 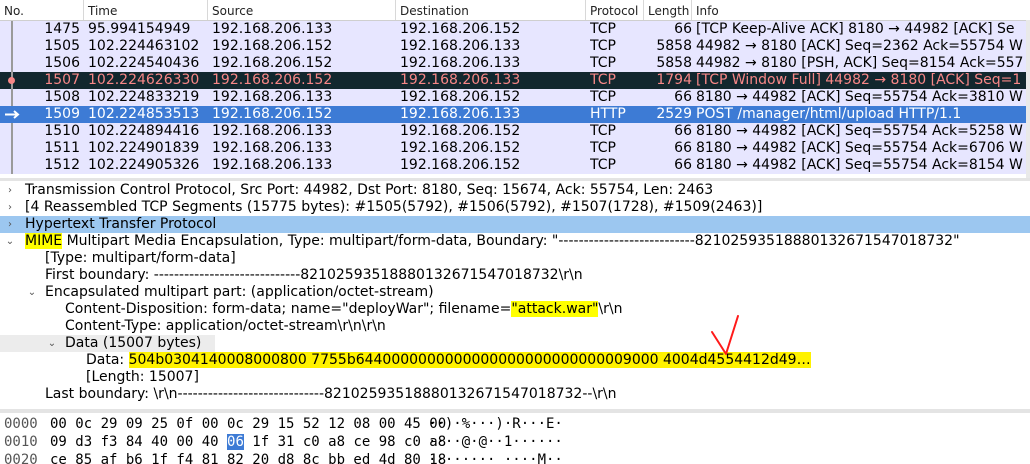 I want to click on tree-item-http: › Hypertext Transfer Protocol, so click(x=515, y=224).